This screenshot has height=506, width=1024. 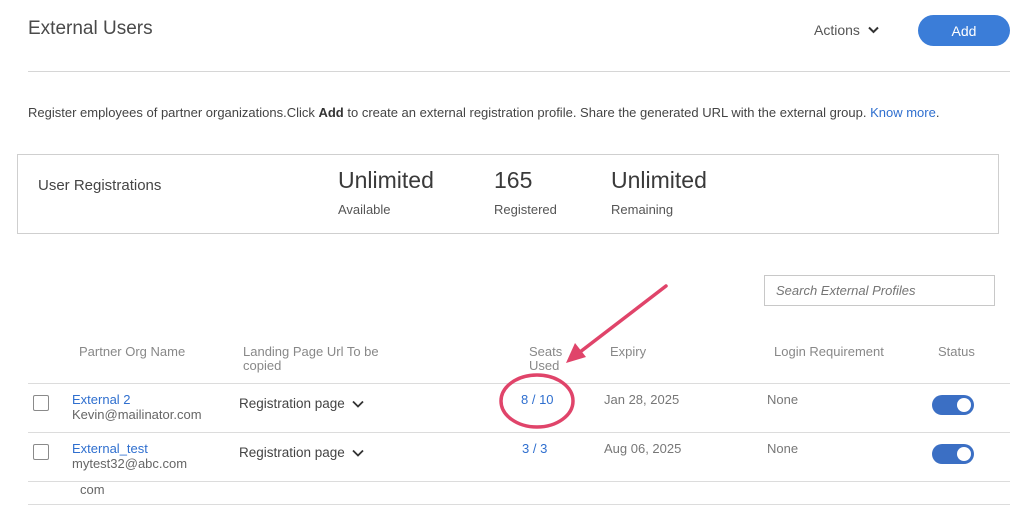 I want to click on org-email: mytest32@abc.com, so click(x=130, y=463).